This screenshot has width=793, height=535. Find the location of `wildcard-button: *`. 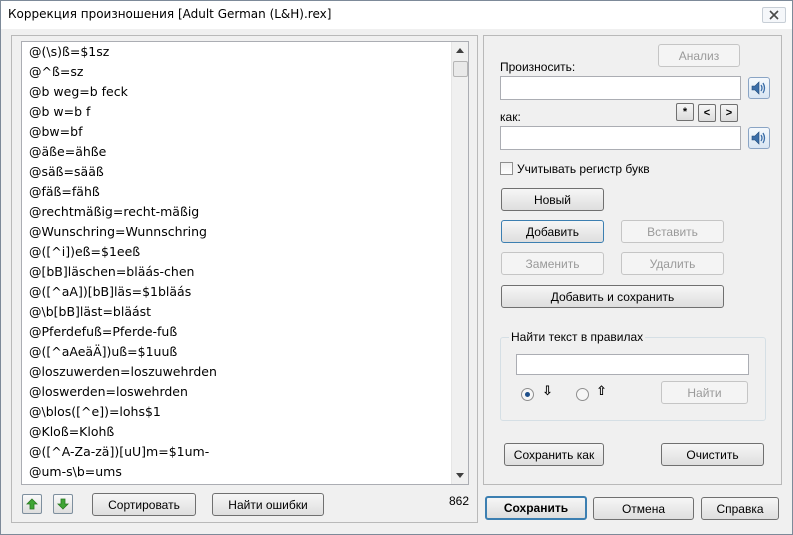

wildcard-button: * is located at coordinates (685, 112).